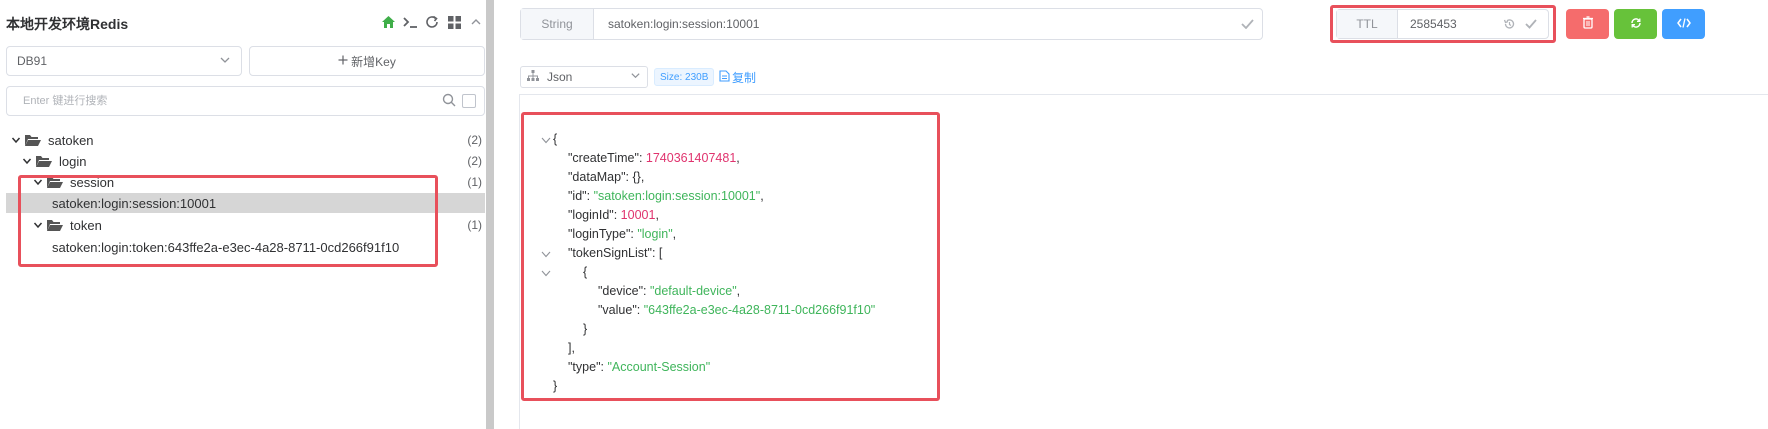  Describe the element at coordinates (639, 367) in the screenshot. I see `json-line: "type": "Account-Session"` at that location.